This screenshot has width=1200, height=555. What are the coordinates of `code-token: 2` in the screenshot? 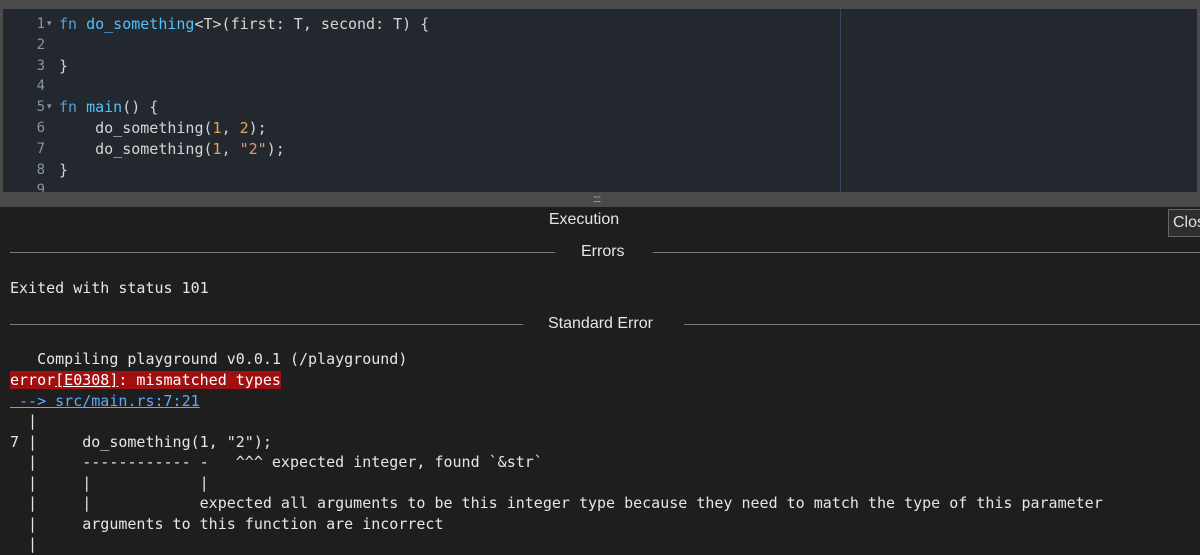 It's located at (244, 128).